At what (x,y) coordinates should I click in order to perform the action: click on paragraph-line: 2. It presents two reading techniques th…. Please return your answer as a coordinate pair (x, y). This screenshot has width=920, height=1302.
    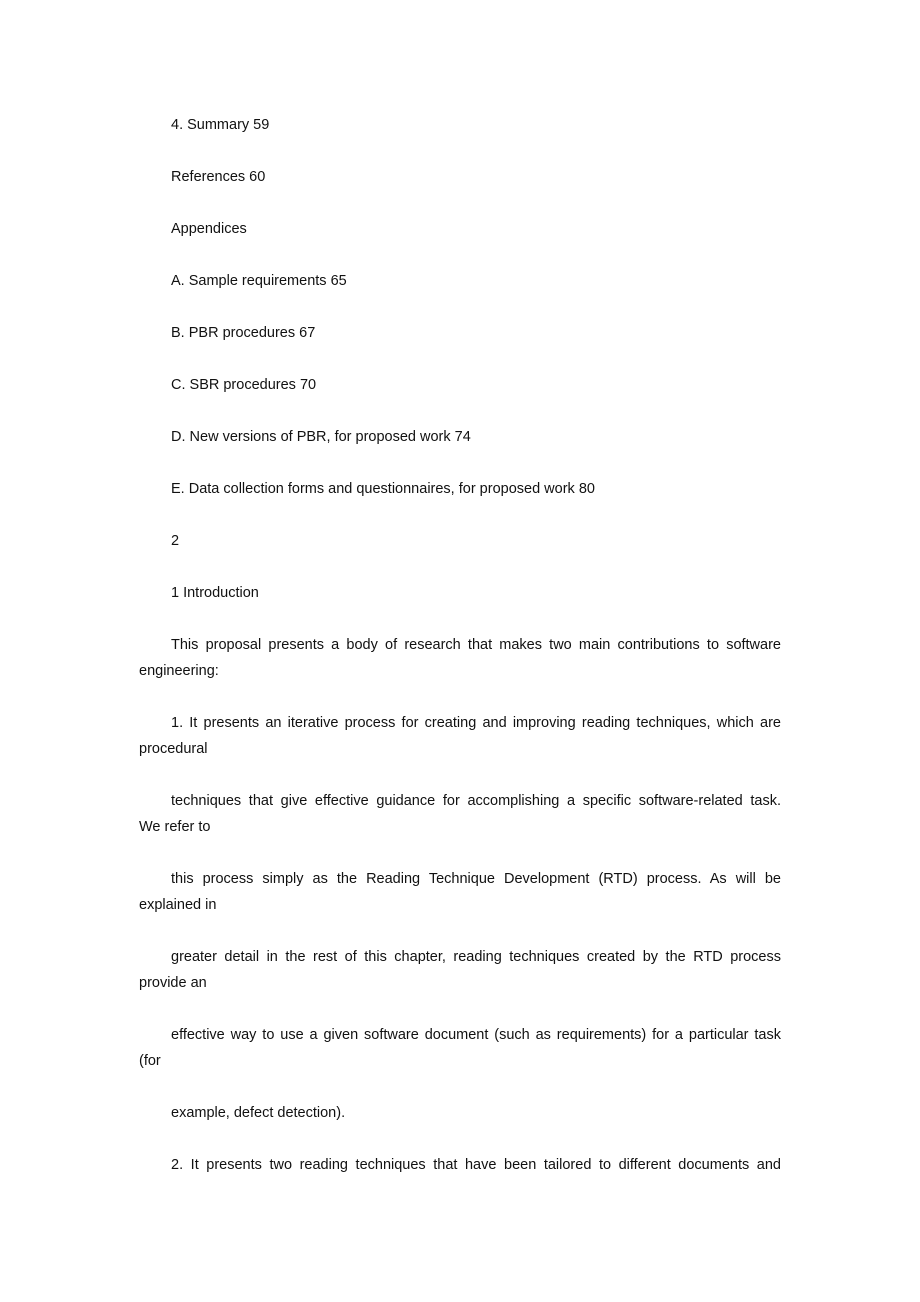
    Looking at the image, I should click on (476, 1165).